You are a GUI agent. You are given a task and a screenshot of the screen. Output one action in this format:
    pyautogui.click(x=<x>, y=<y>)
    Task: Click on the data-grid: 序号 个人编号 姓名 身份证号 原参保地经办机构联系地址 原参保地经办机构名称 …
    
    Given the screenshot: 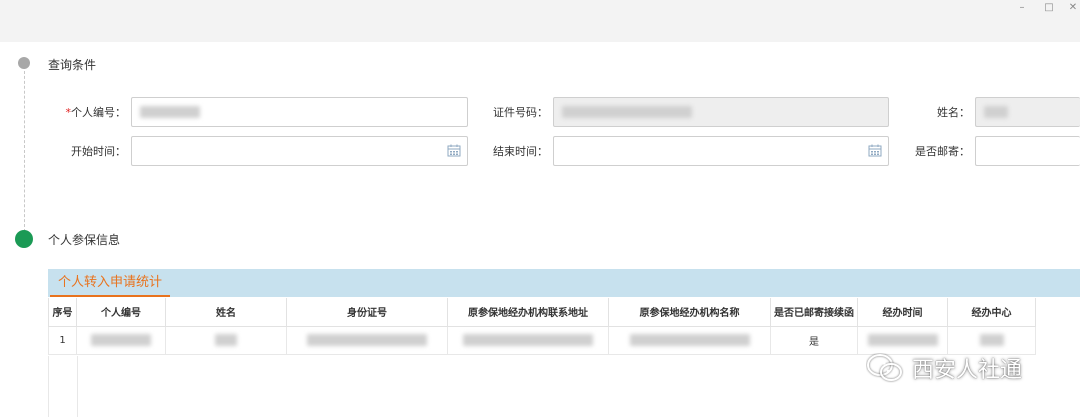 What is the action you would take?
    pyautogui.click(x=564, y=326)
    